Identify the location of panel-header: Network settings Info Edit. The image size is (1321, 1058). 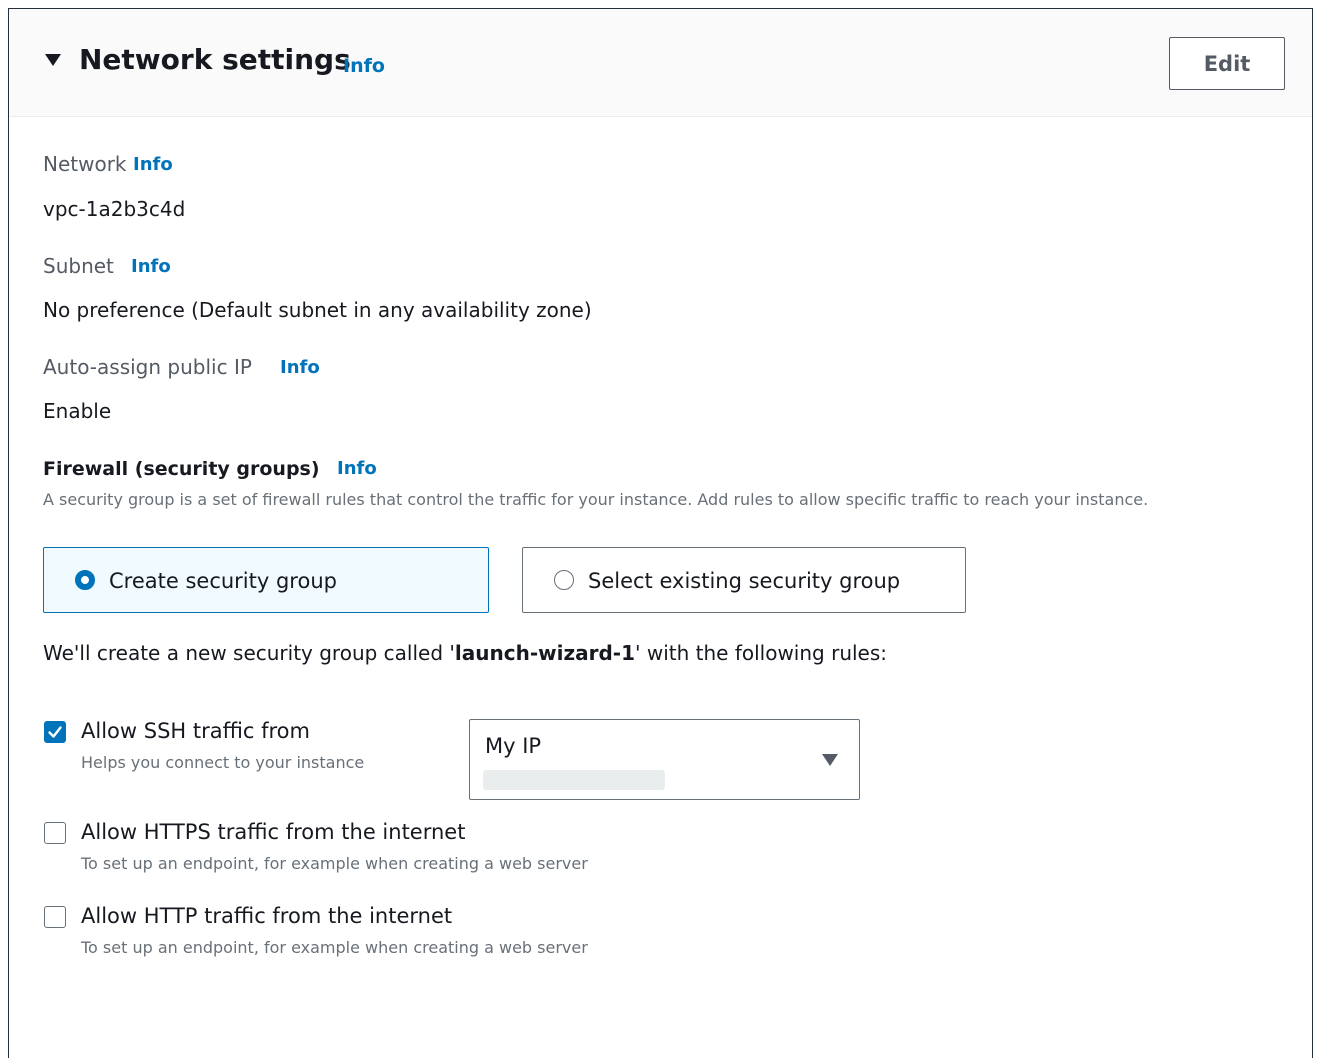
(660, 63).